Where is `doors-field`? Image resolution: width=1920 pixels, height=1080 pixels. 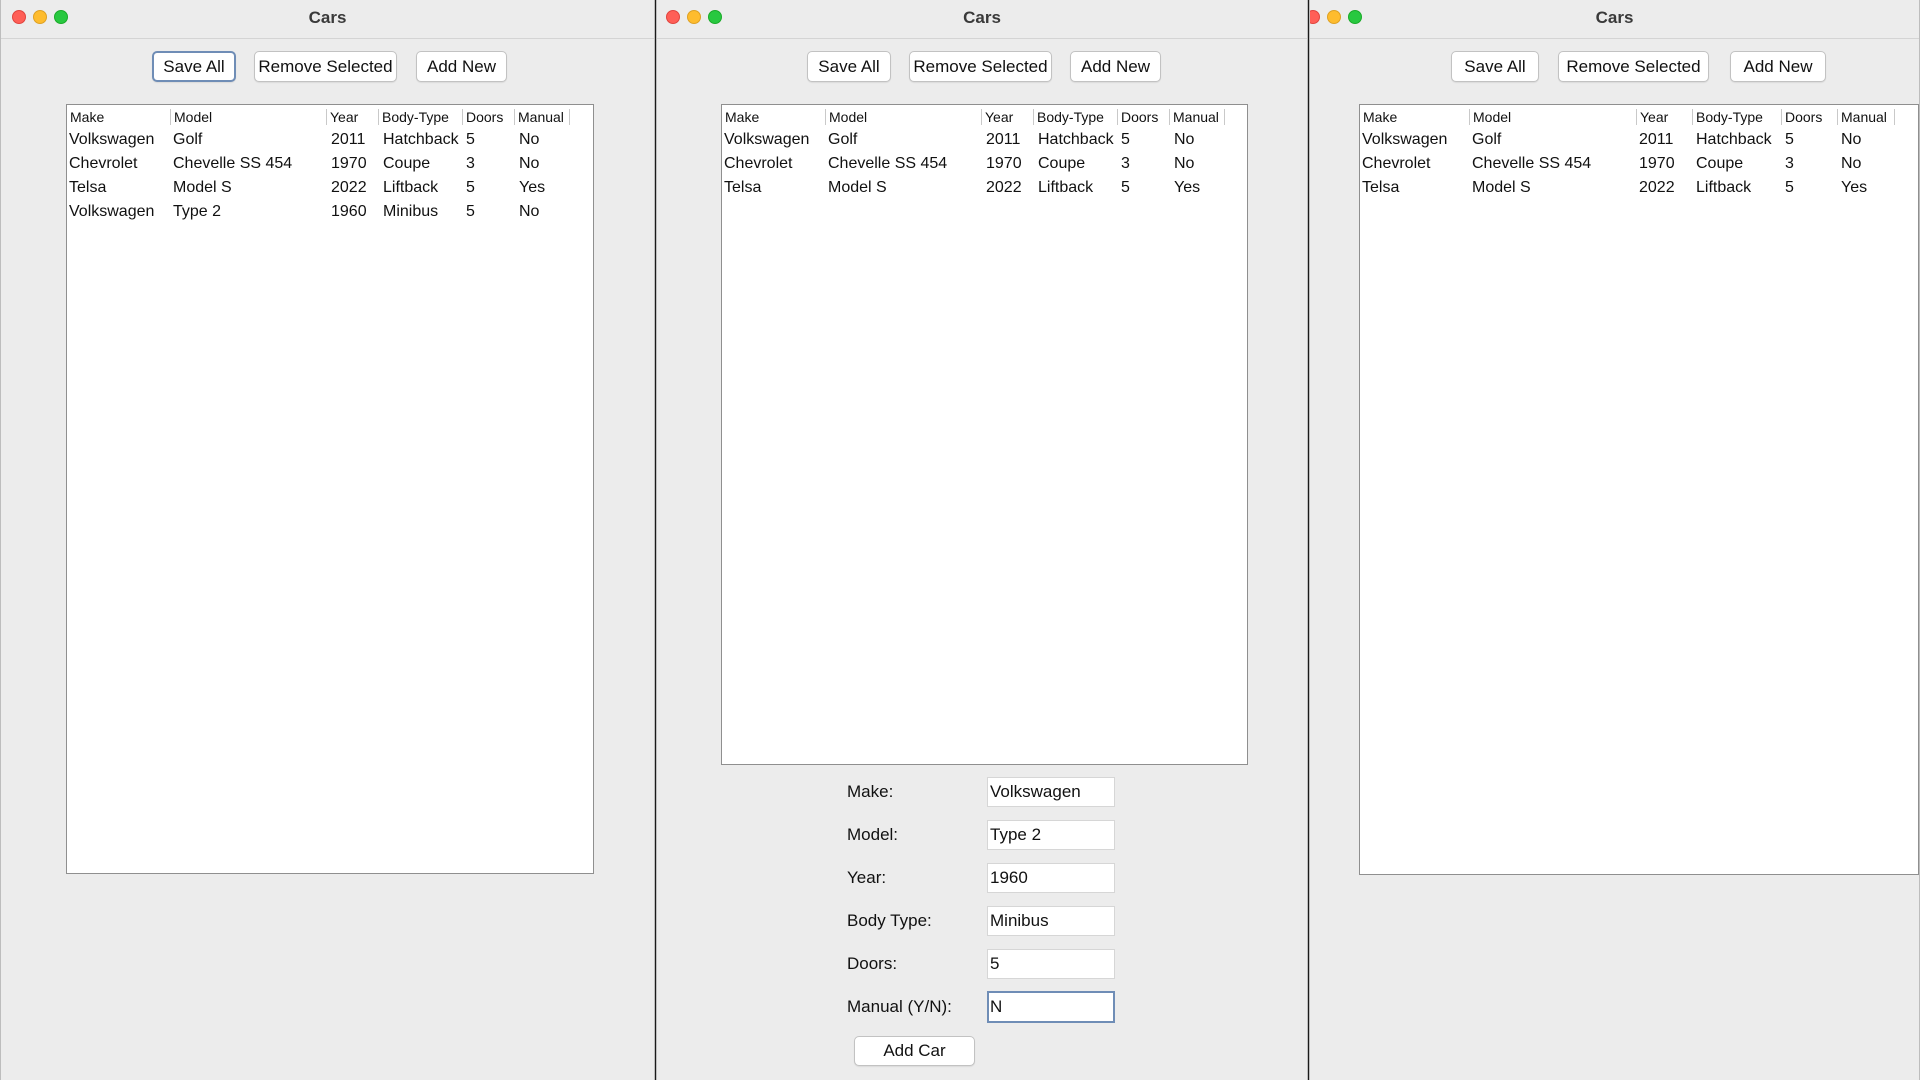 doors-field is located at coordinates (1051, 964).